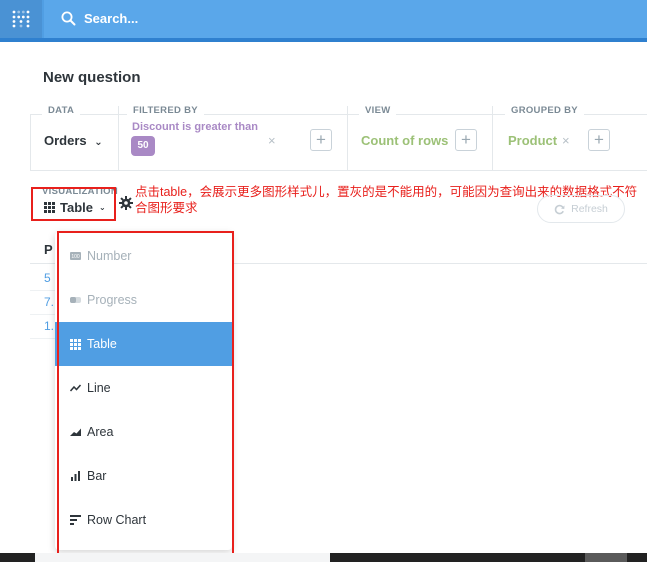 The width and height of the screenshot is (647, 562). Describe the element at coordinates (195, 127) in the screenshot. I see `filter-condition: Discount is greater than` at that location.